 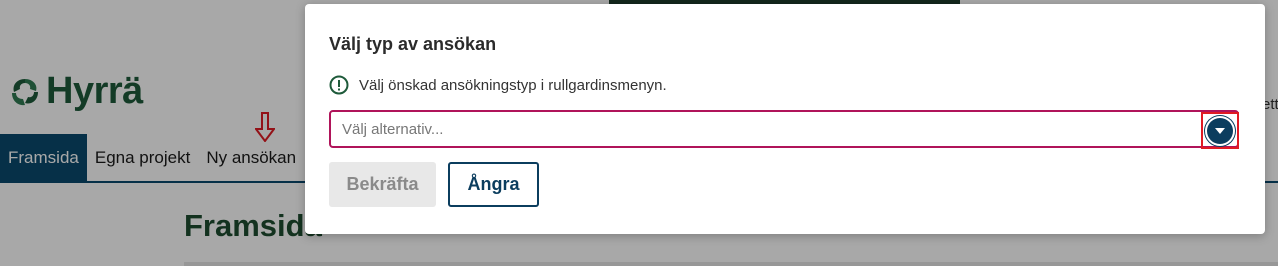 I want to click on info-circle-icon, so click(x=339, y=85).